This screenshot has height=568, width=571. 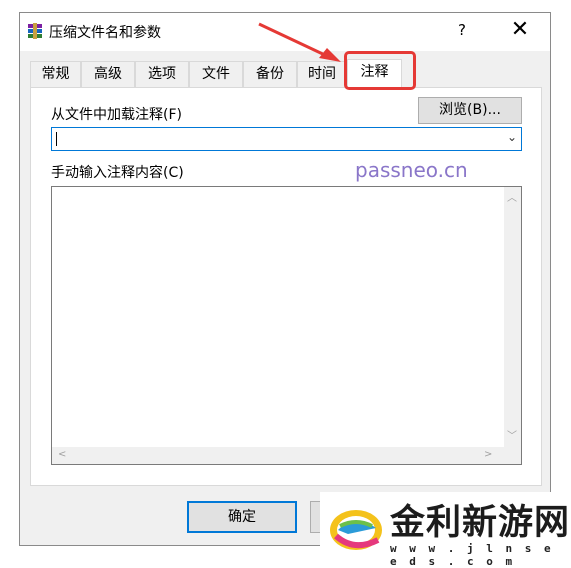 What do you see at coordinates (472, 555) in the screenshot?
I see `logo-url: w w w . j l n s e e d s . c o m` at bounding box center [472, 555].